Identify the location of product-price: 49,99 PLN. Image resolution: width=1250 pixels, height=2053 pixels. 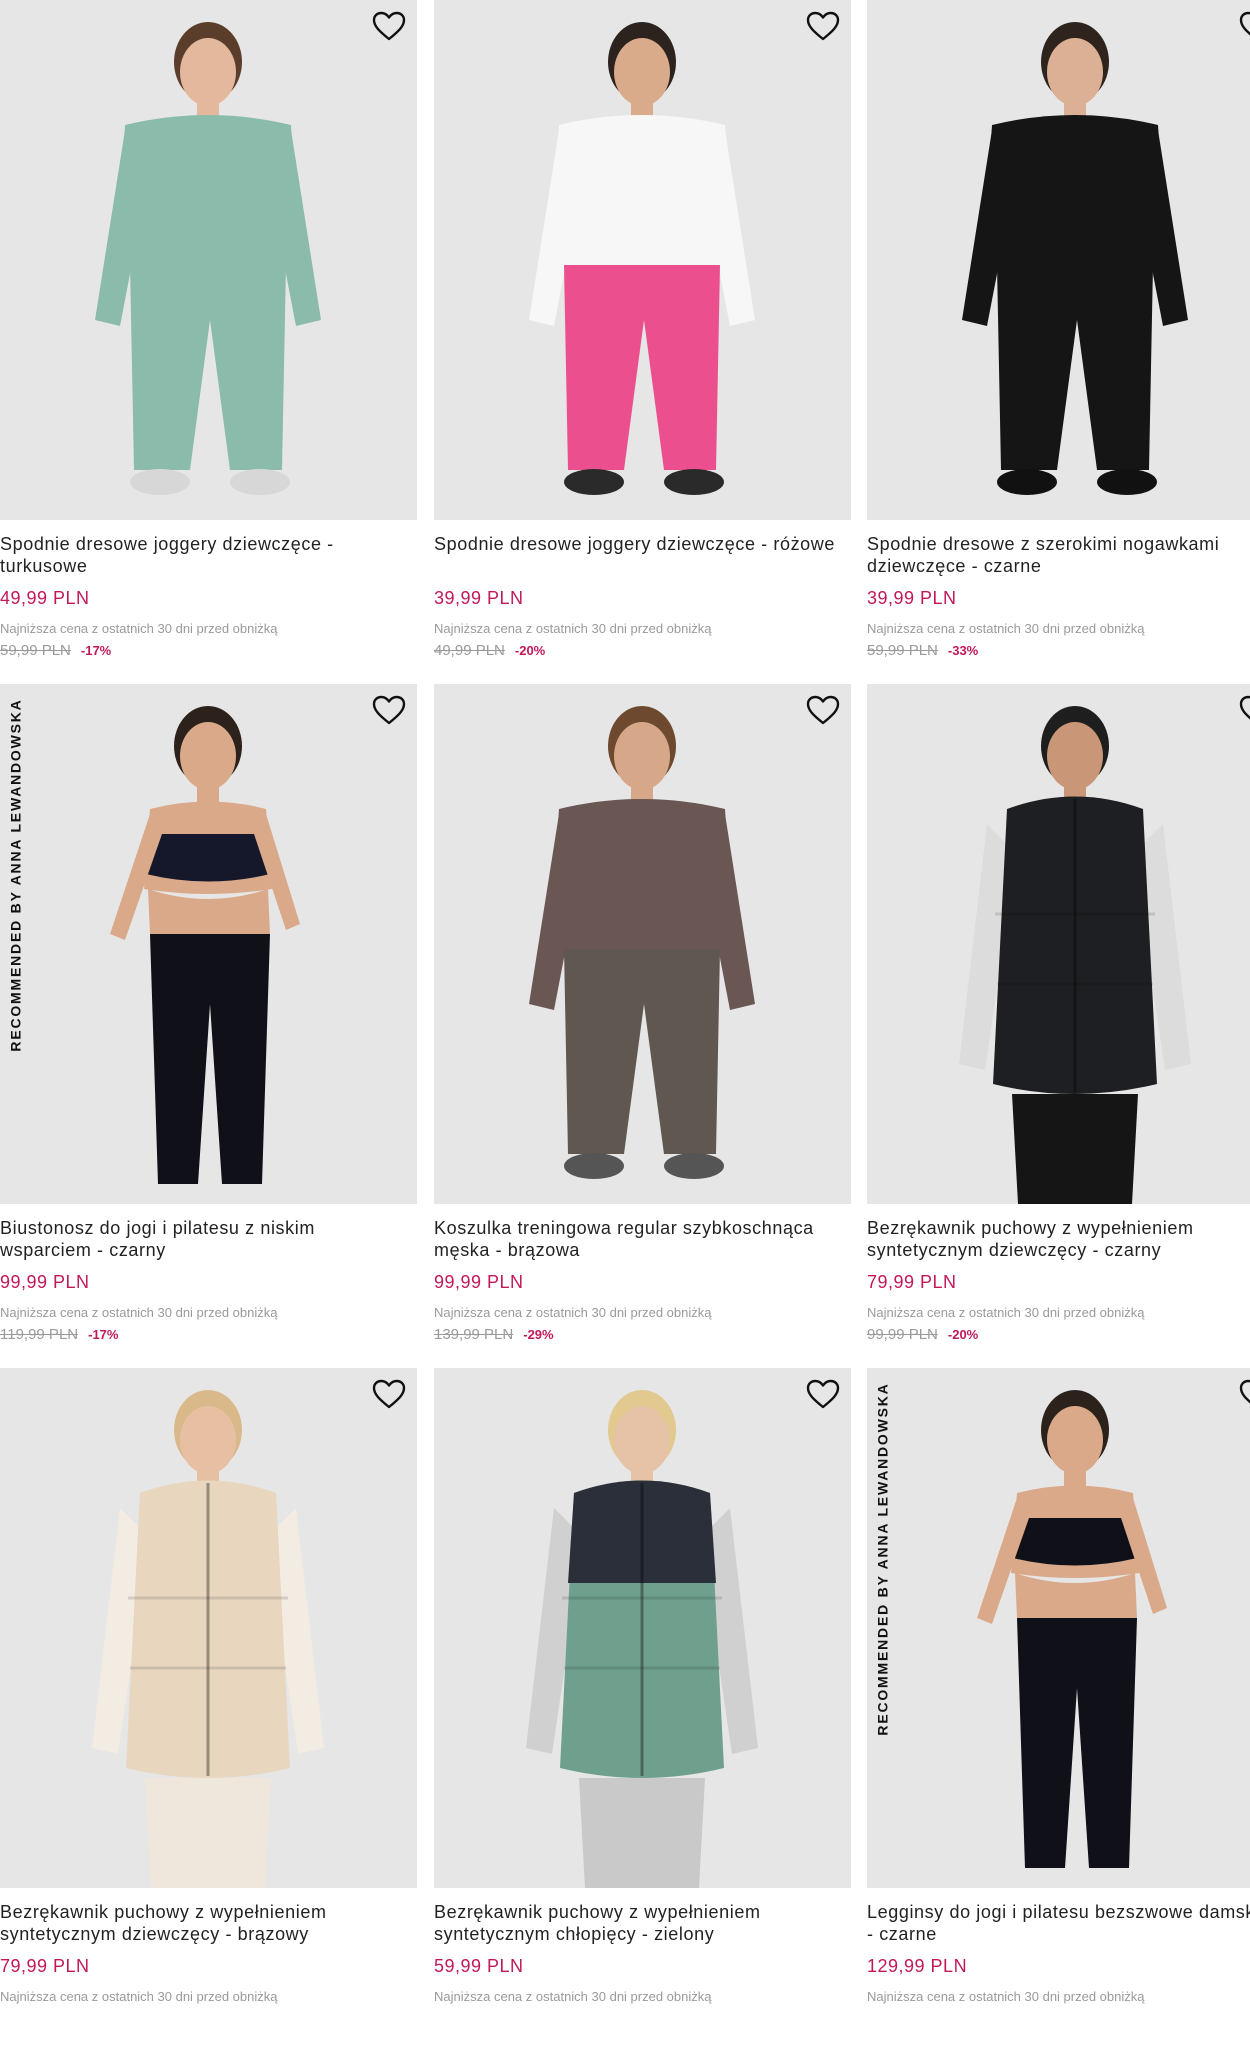
(45, 598).